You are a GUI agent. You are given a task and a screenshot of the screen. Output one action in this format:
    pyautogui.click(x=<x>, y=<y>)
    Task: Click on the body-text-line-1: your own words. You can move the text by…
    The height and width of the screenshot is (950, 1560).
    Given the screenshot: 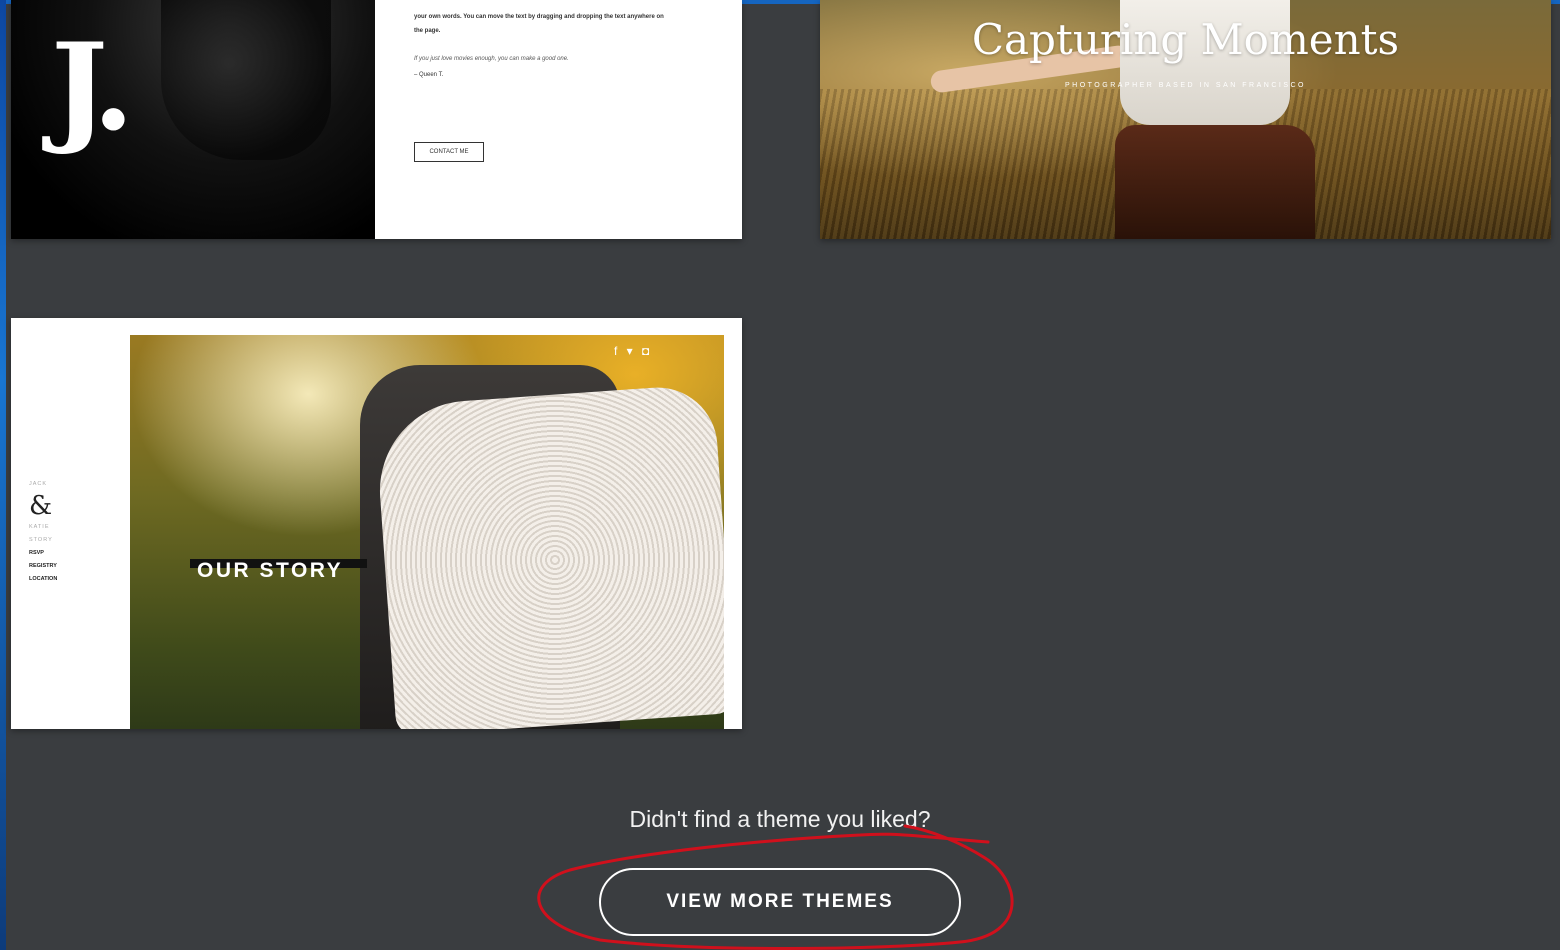 What is the action you would take?
    pyautogui.click(x=539, y=17)
    